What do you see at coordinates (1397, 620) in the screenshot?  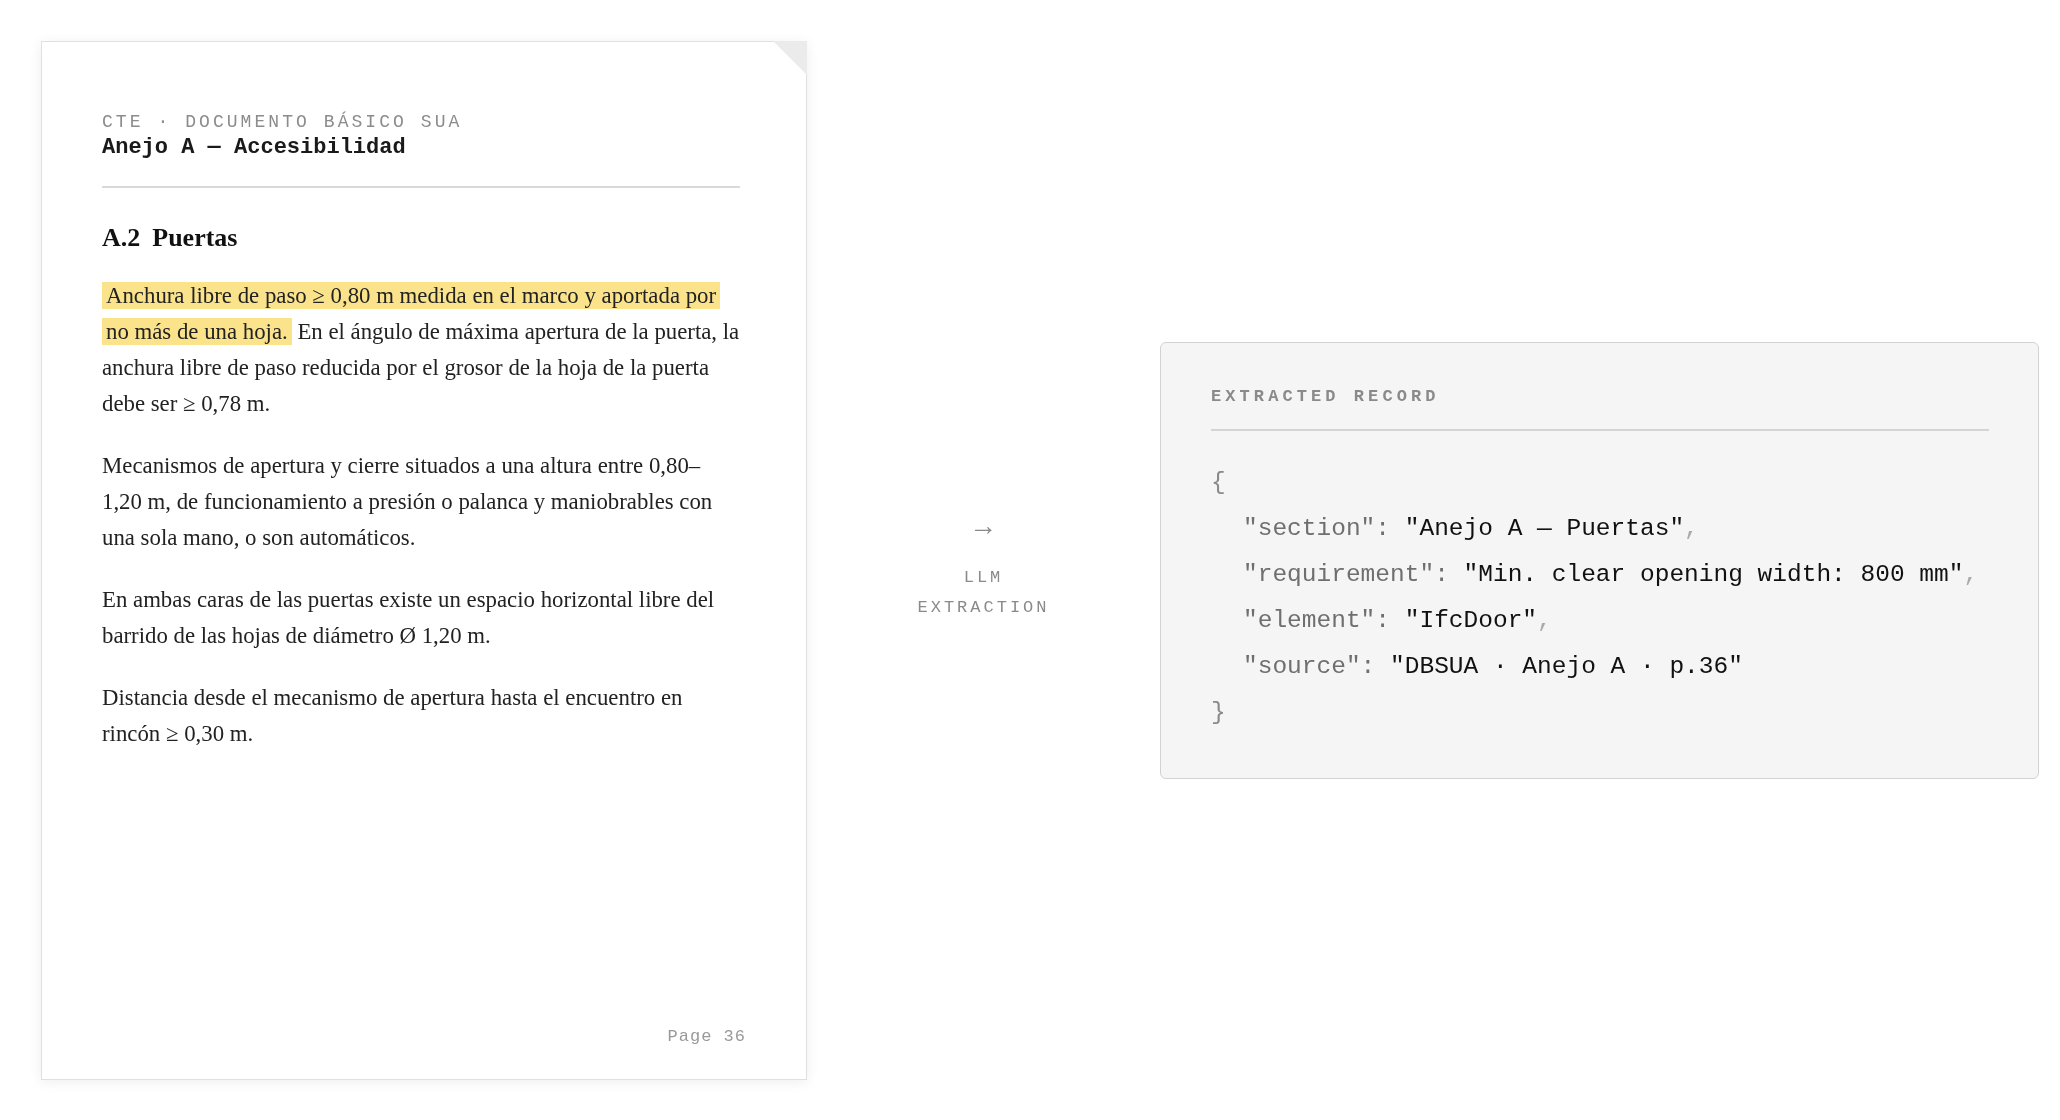 I see `json-field-line: "element": "IfcDoor",` at bounding box center [1397, 620].